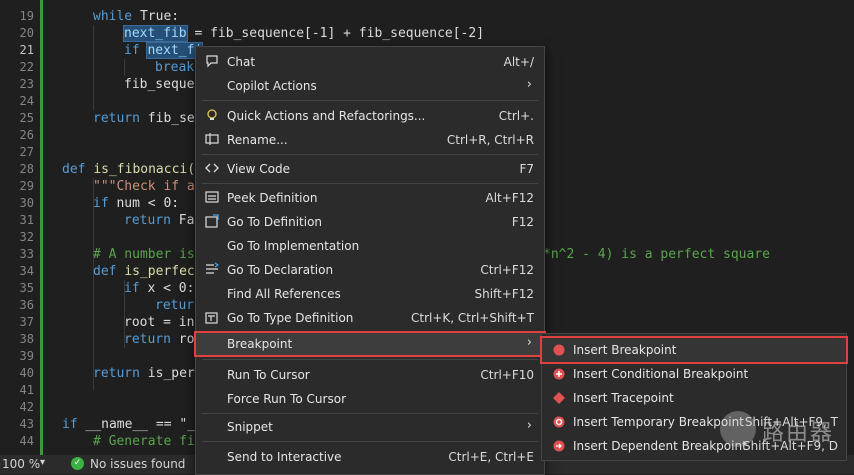 This screenshot has width=854, height=475. I want to click on code-line: def is_perfect, so click(148, 271).